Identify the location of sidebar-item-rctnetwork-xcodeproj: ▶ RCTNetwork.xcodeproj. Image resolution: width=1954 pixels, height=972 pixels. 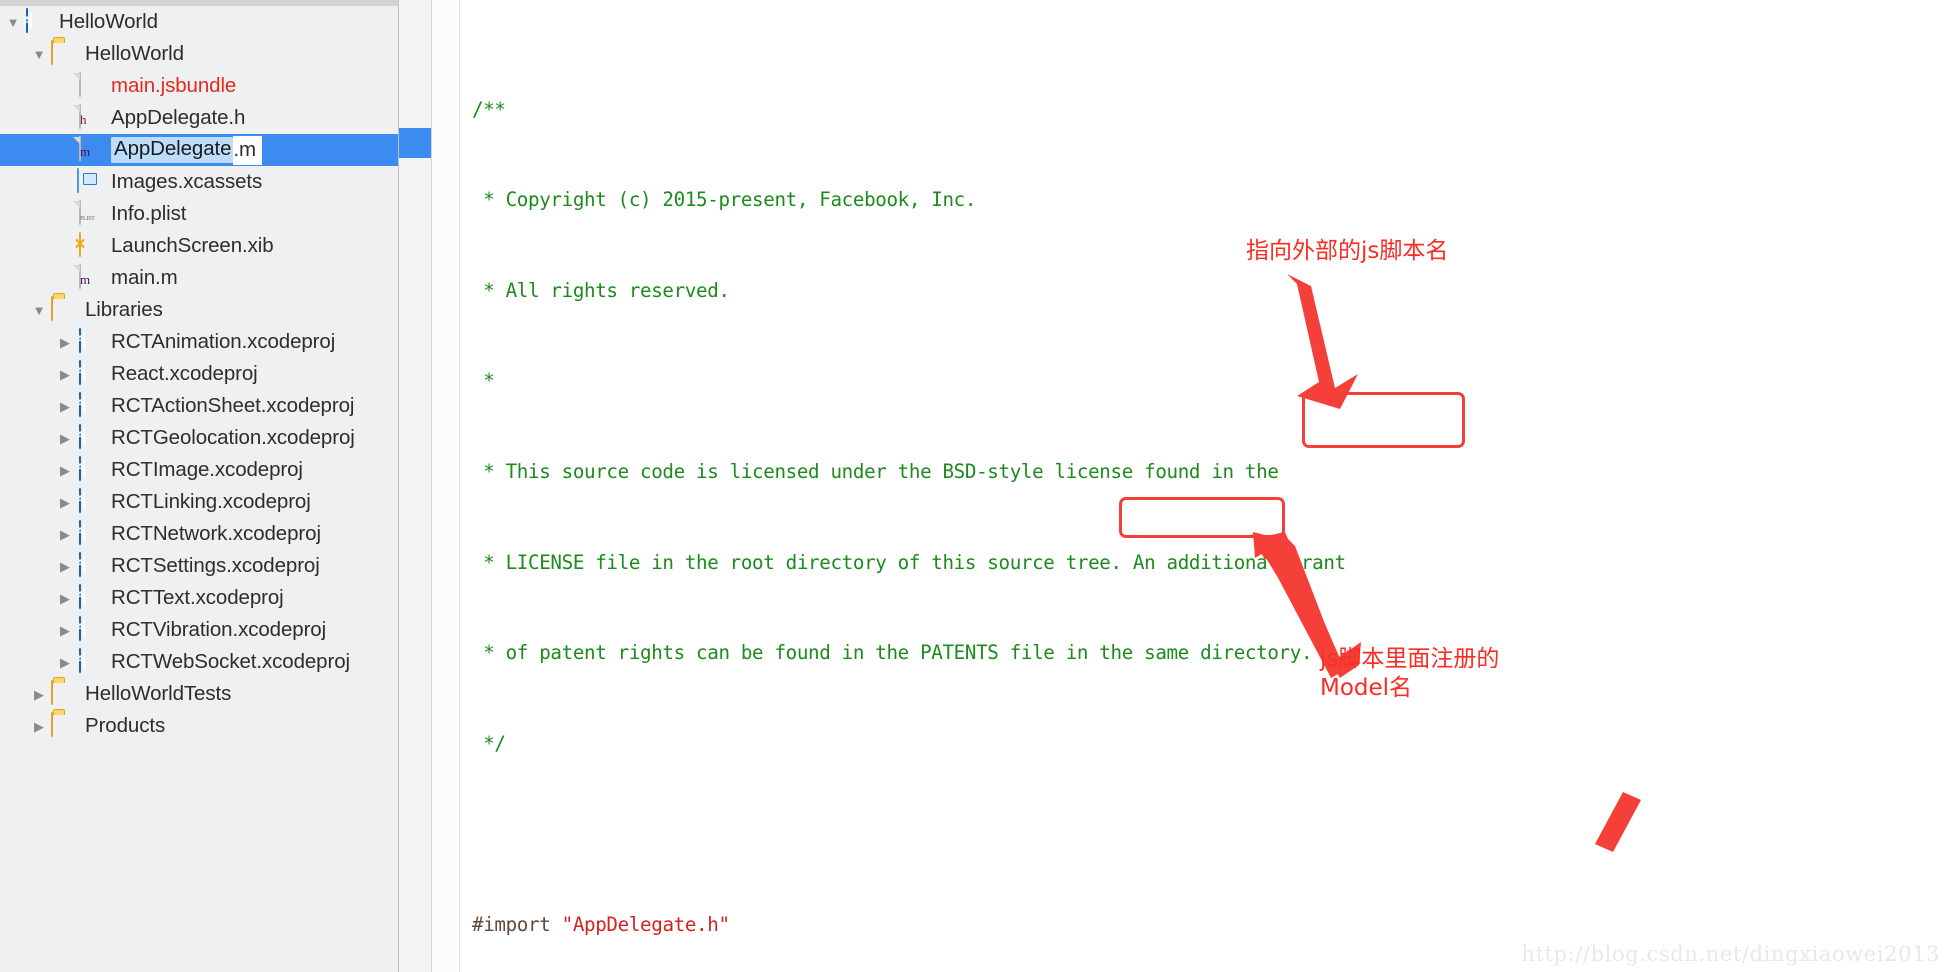
(199, 534).